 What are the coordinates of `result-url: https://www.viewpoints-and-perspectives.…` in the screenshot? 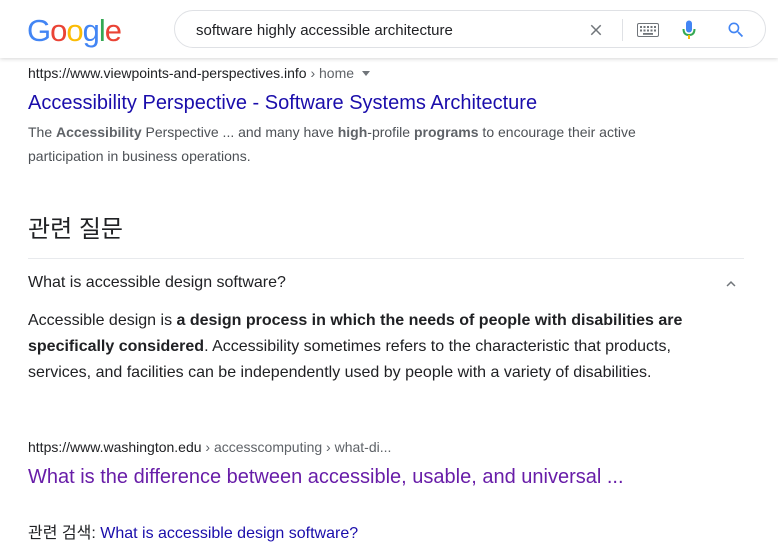 It's located at (378, 73).